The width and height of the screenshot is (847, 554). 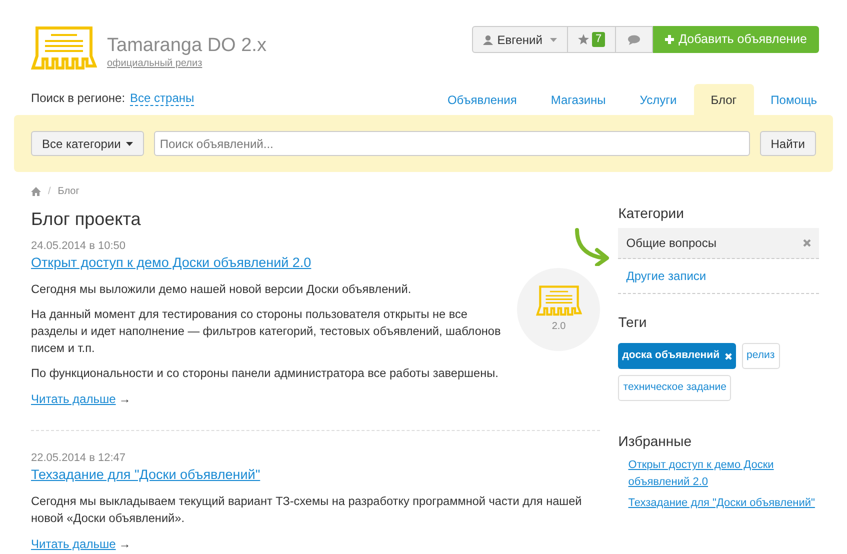 What do you see at coordinates (221, 289) in the screenshot?
I see `post-paragraph: Сегодня мы выложили демо нашей новой версии Доски объявлений.` at bounding box center [221, 289].